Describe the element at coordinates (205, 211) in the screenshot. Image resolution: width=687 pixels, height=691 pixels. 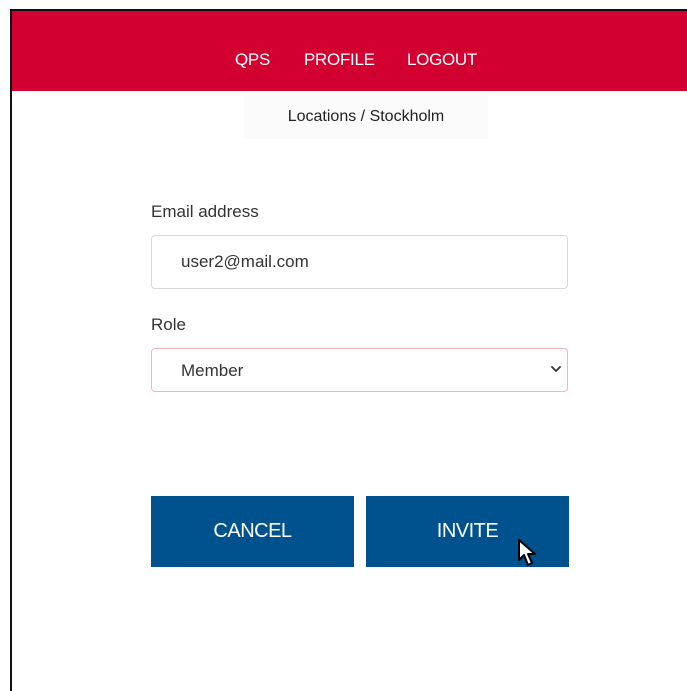
I see `email-label: Email address` at that location.